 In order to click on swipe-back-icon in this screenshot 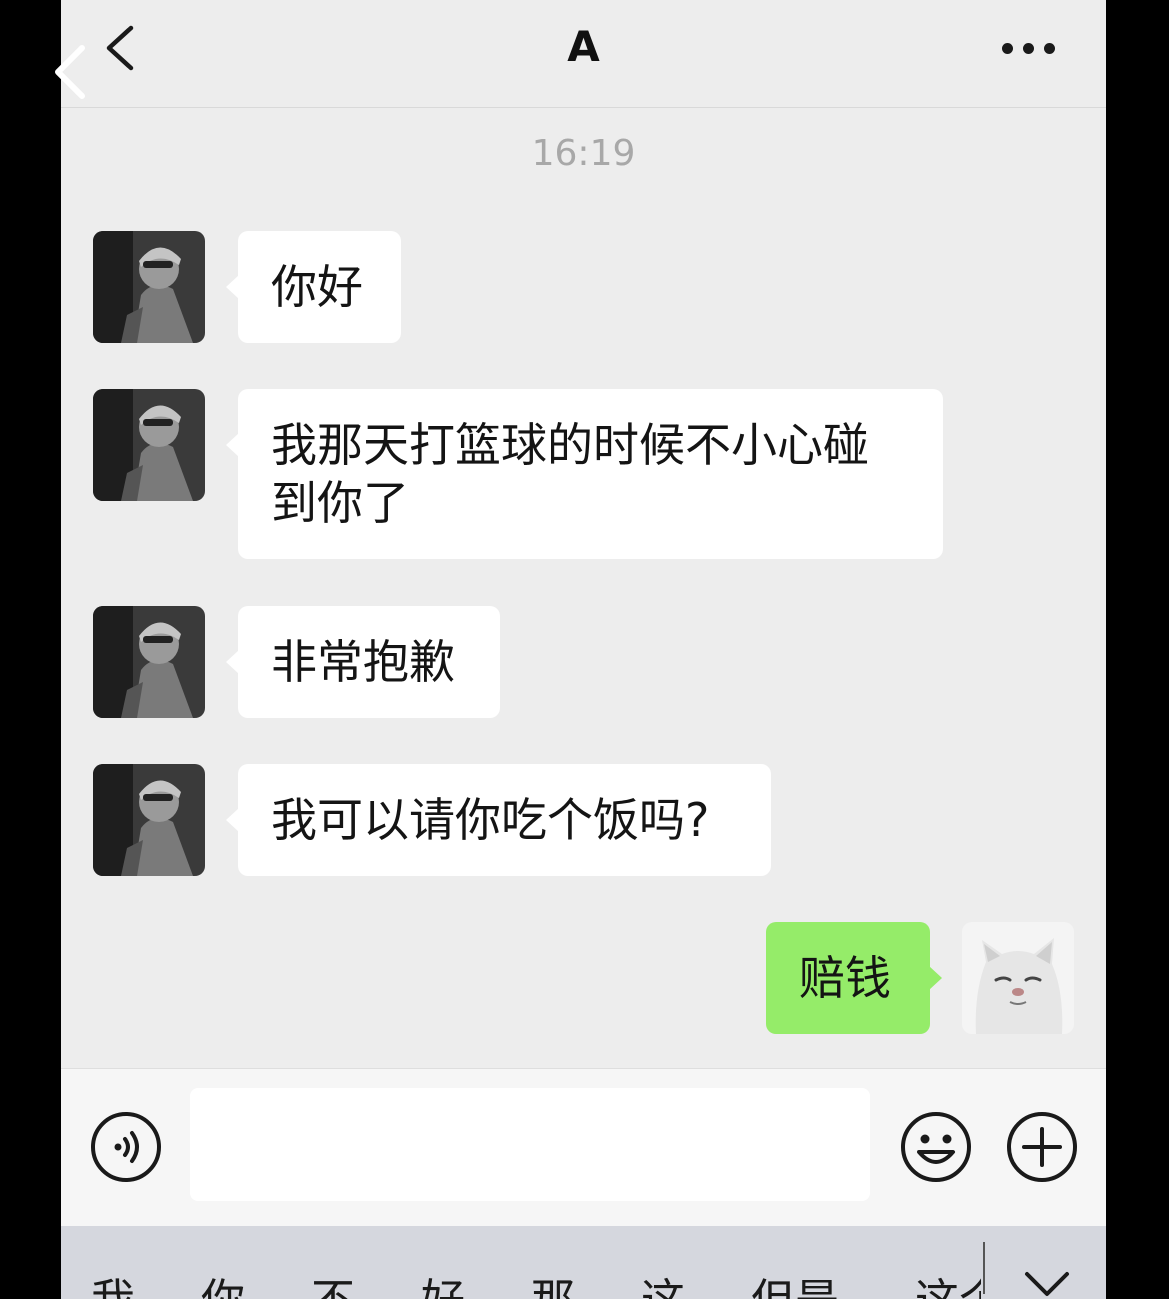, I will do `click(70, 72)`.